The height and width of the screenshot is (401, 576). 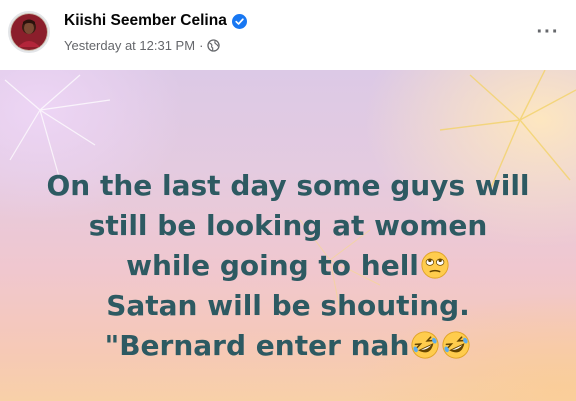 What do you see at coordinates (288, 305) in the screenshot?
I see `post-text-line-4: Satan will be shouting.` at bounding box center [288, 305].